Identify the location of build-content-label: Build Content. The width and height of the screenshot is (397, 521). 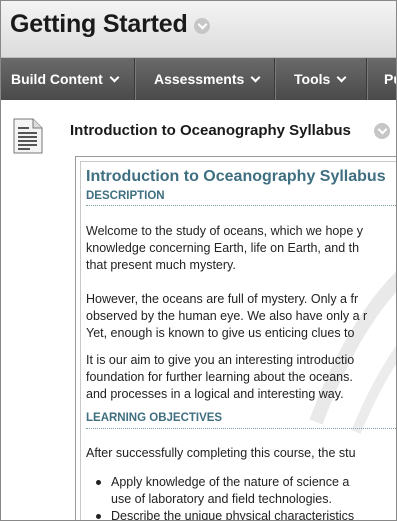
(57, 79).